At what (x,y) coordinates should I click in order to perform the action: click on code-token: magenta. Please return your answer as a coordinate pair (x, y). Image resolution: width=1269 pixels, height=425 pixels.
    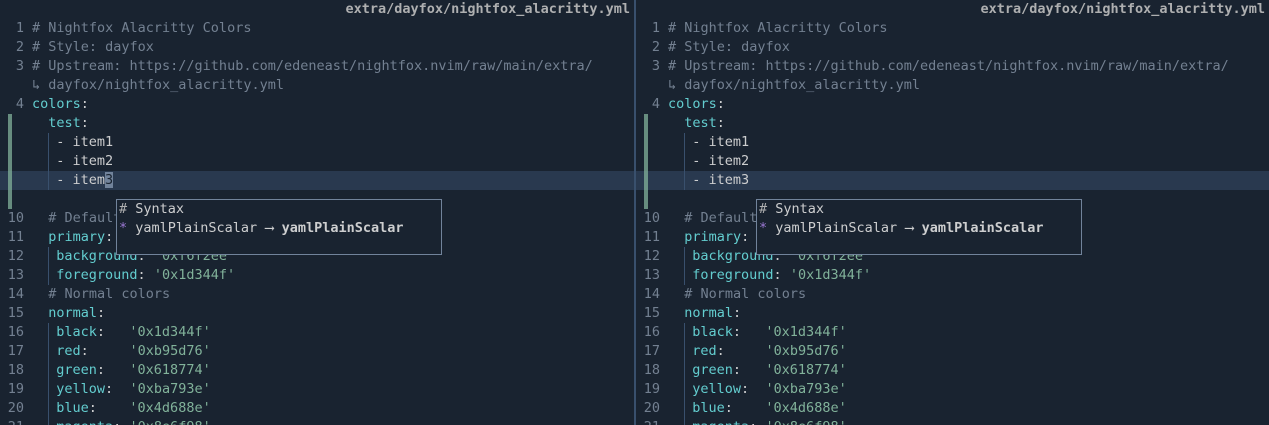
    Looking at the image, I should click on (720, 422).